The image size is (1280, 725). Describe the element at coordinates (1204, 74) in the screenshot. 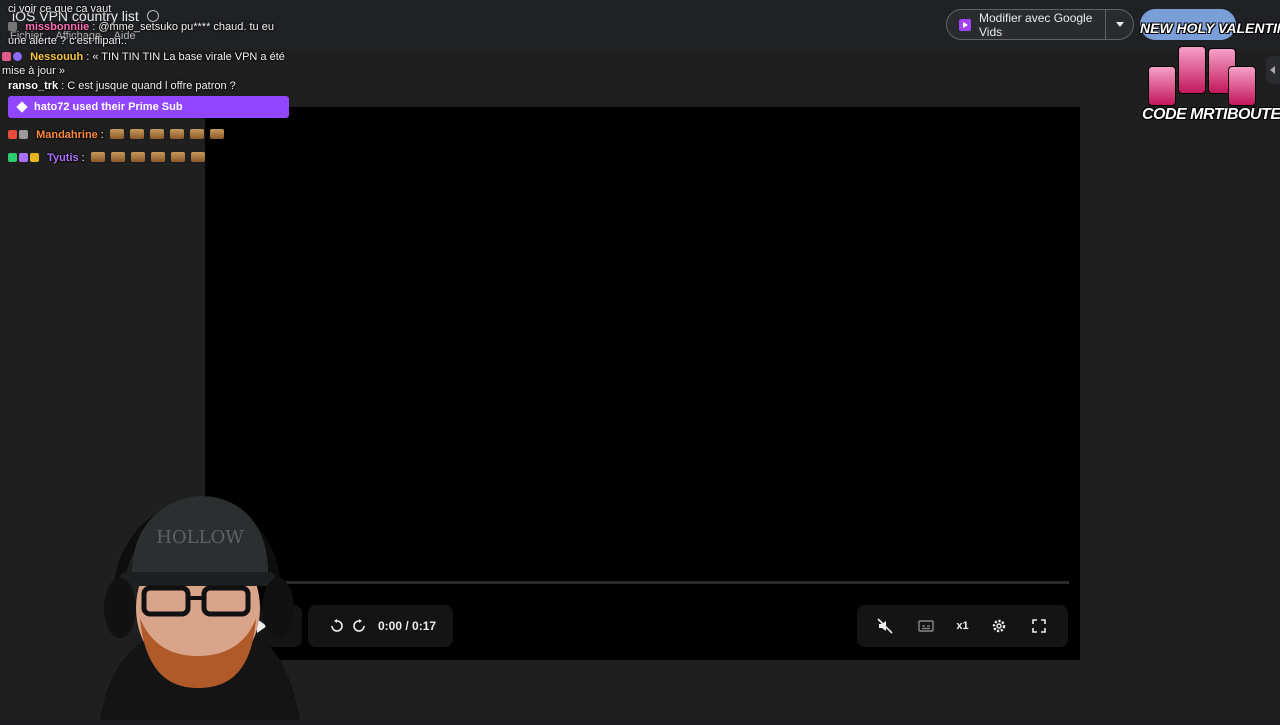

I see `product-cans-image` at that location.